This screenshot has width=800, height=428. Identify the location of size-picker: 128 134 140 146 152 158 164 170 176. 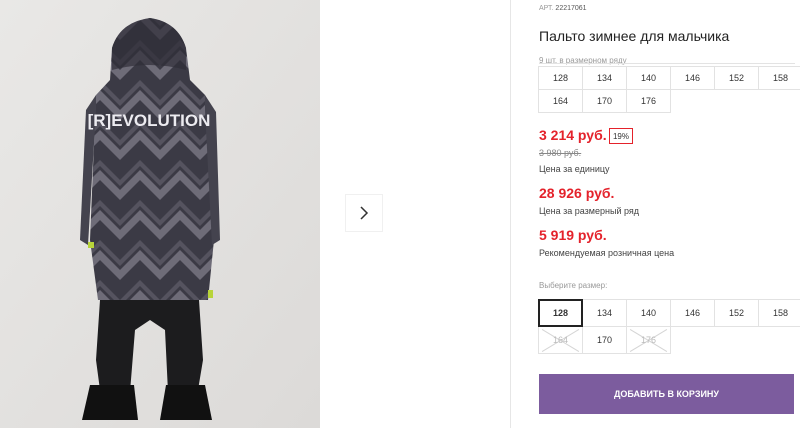
(669, 326).